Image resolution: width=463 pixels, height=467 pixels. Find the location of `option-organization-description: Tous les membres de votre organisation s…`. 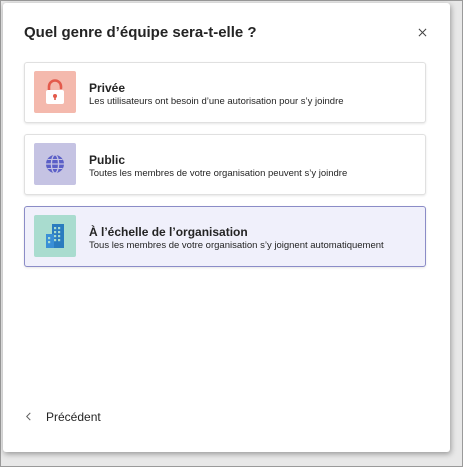

option-organization-description: Tous les membres de votre organisation s… is located at coordinates (236, 245).